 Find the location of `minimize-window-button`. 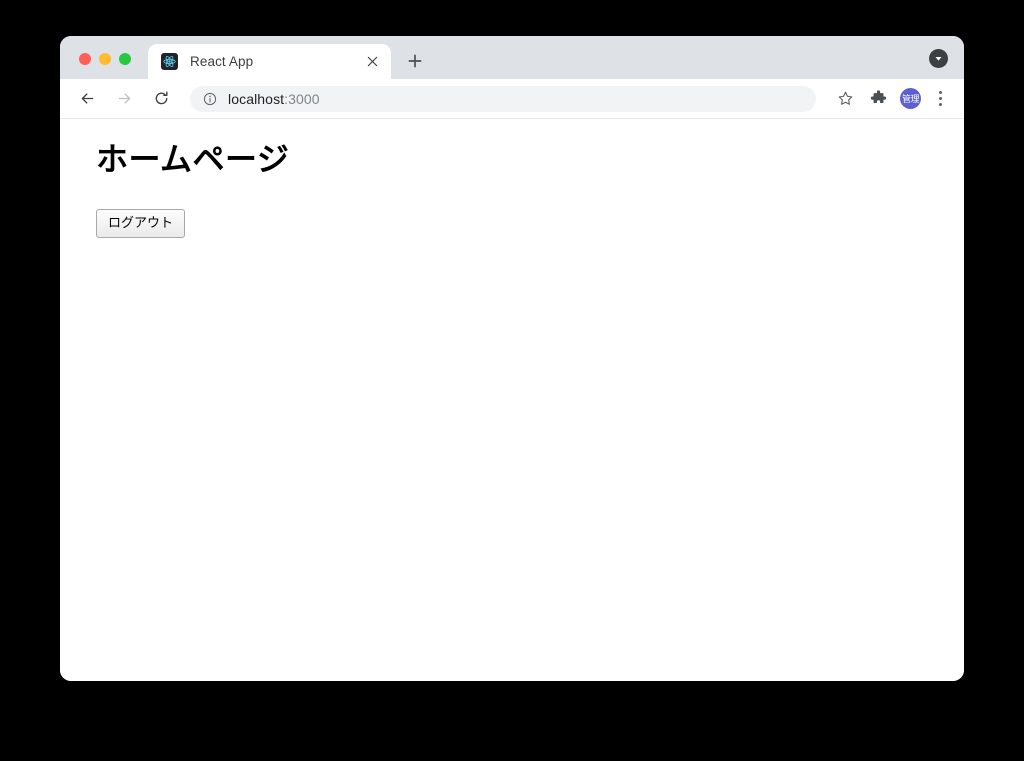

minimize-window-button is located at coordinates (105, 59).